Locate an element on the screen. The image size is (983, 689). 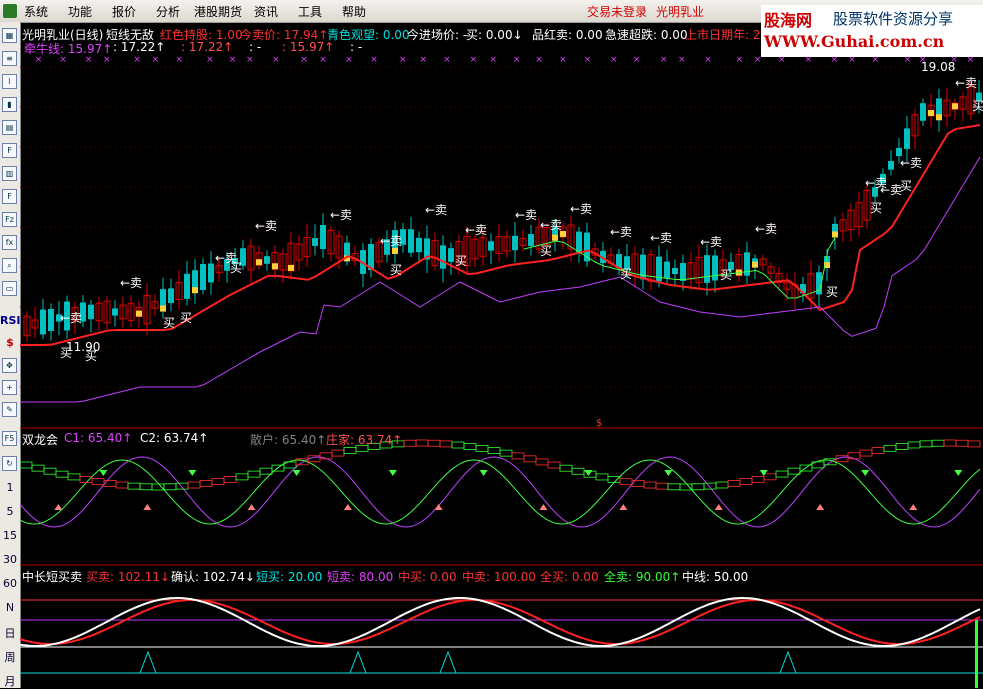
bars-icon: ▭ is located at coordinates (9, 288).